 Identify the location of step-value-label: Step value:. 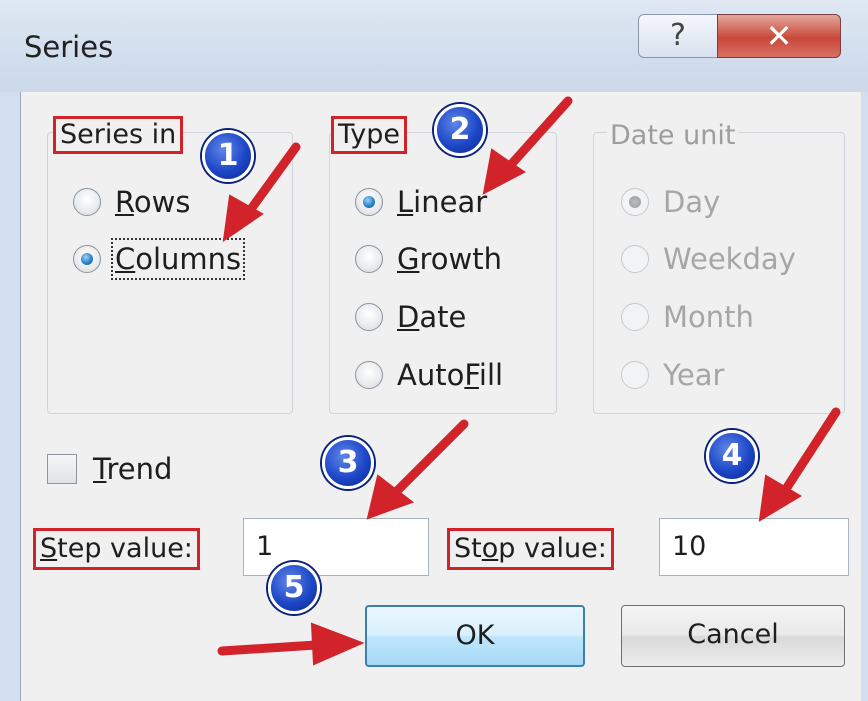
(116, 549).